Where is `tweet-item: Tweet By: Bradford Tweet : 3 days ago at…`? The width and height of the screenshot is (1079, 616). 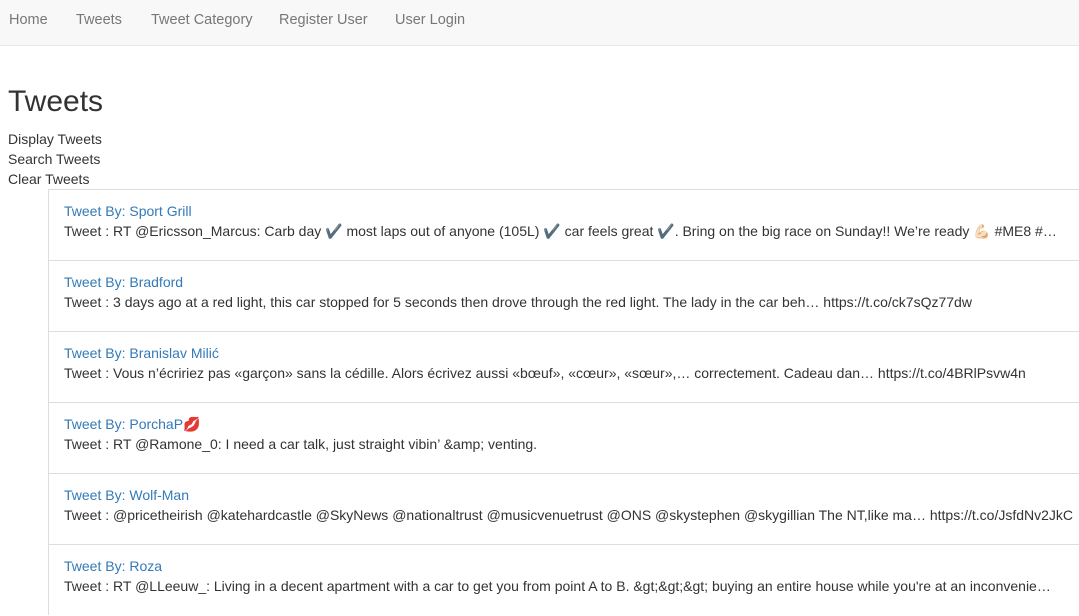
tweet-item: Tweet By: Bradford Tweet : 3 days ago at… is located at coordinates (563, 295).